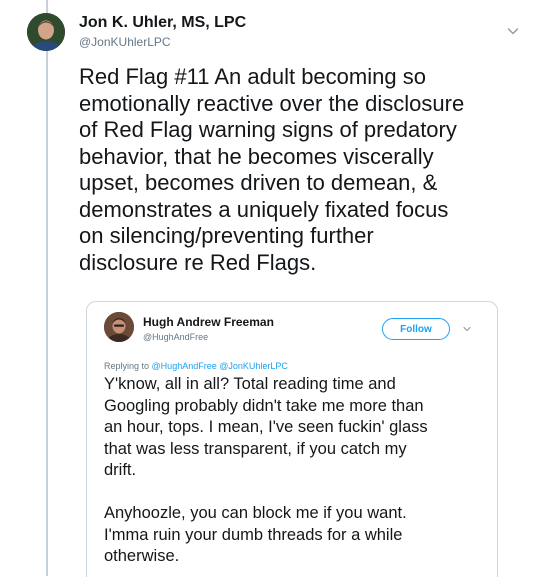 Image resolution: width=540 pixels, height=577 pixels. What do you see at coordinates (296, 493) in the screenshot?
I see `paragraph-break` at bounding box center [296, 493].